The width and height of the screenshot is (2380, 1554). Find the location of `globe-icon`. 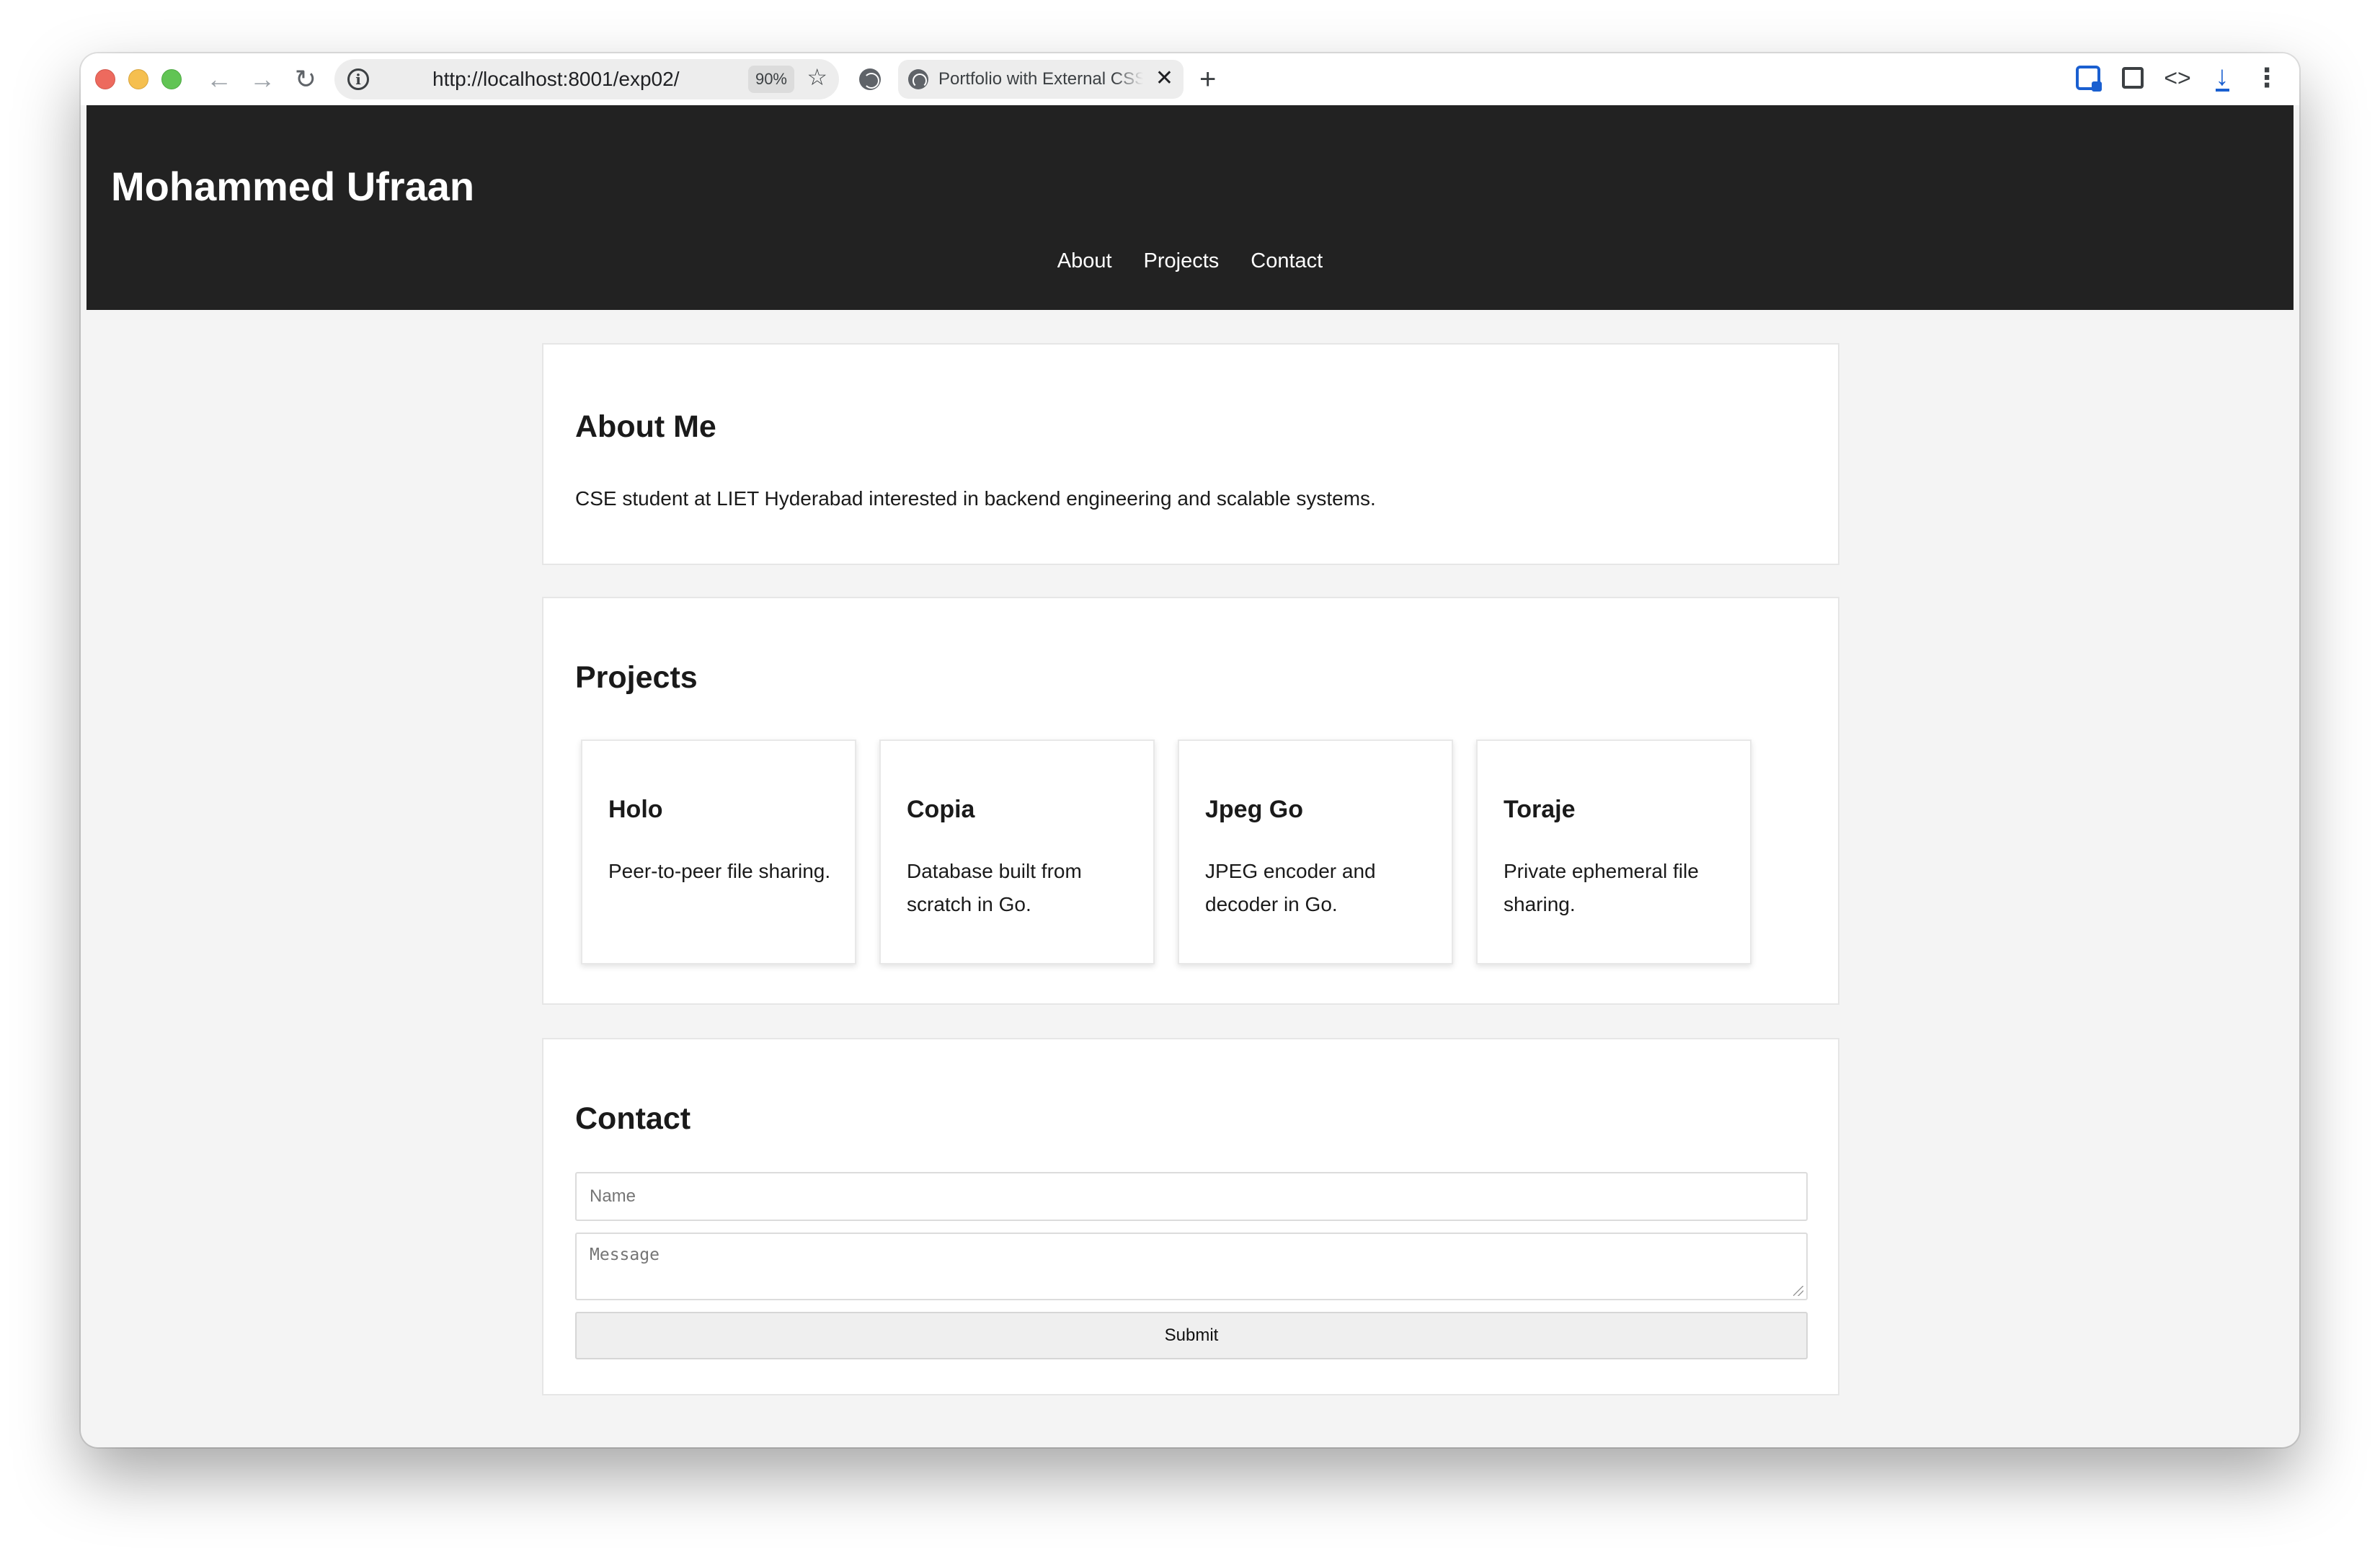

globe-icon is located at coordinates (870, 79).